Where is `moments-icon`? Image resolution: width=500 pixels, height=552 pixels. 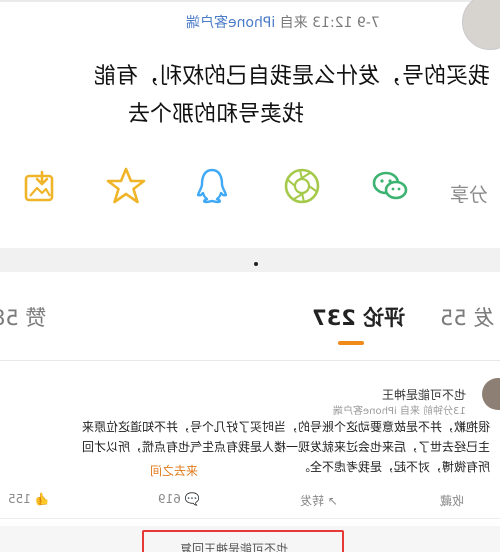
moments-icon is located at coordinates (302, 186).